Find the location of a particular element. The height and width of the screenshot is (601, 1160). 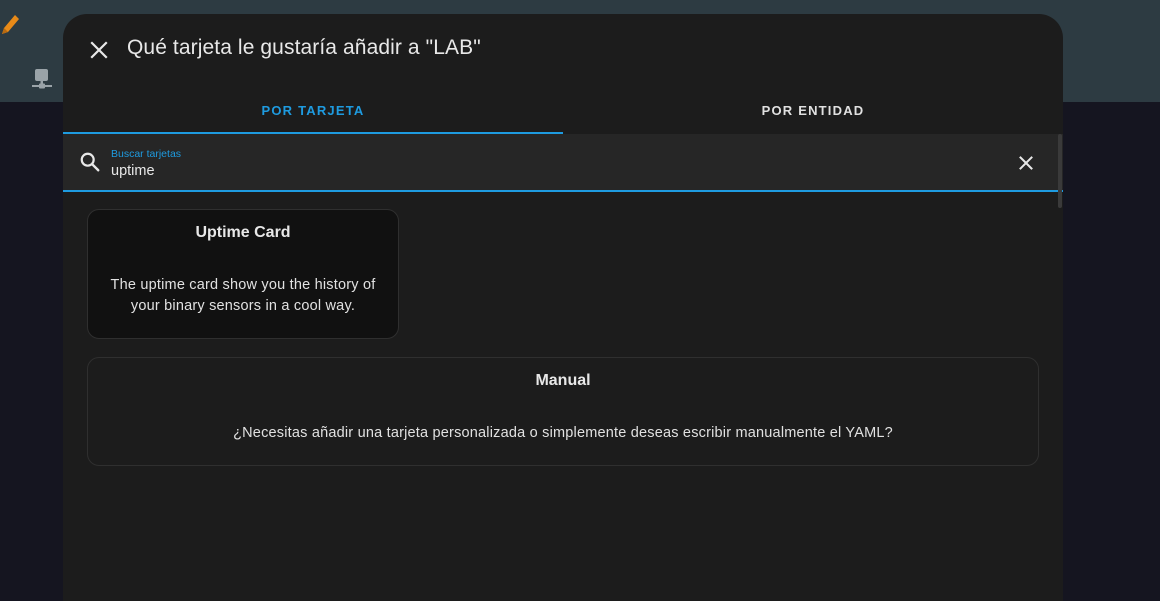

close-button is located at coordinates (99, 50).